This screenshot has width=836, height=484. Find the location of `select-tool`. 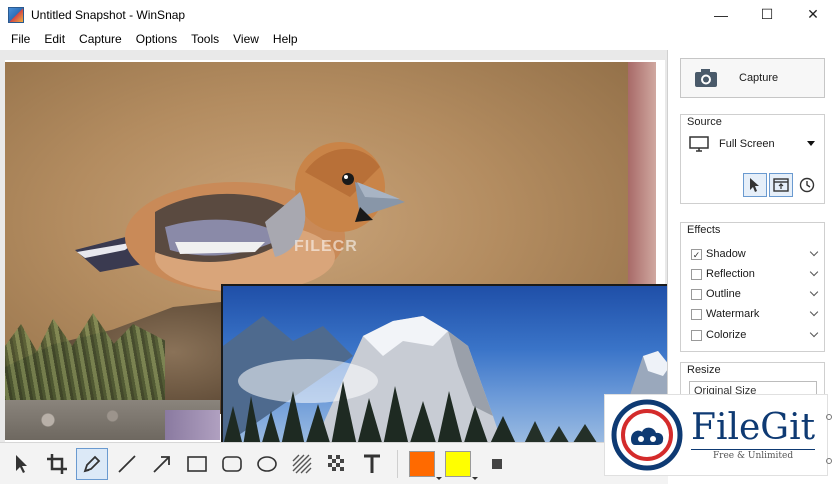

select-tool is located at coordinates (22, 464).